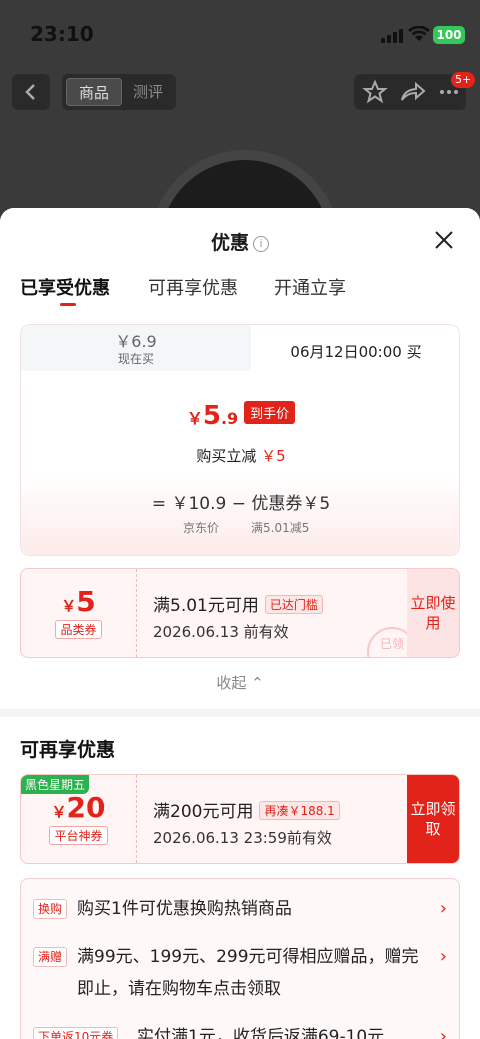  I want to click on message-badge: 5+, so click(463, 80).